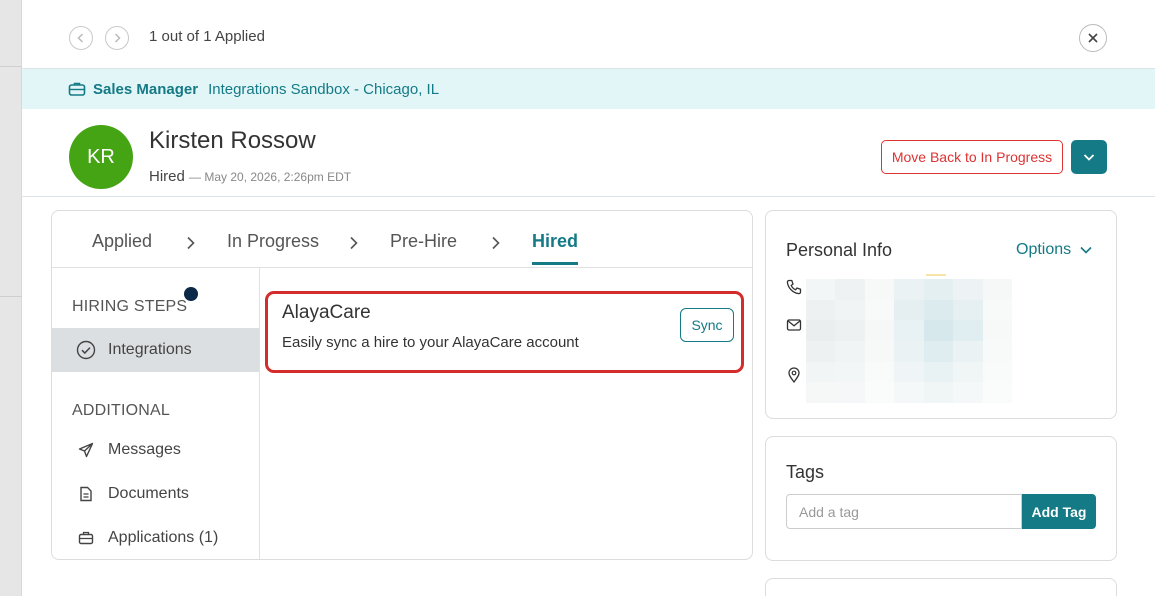 This screenshot has width=1155, height=596. What do you see at coordinates (839, 250) in the screenshot?
I see `personal-info-title: Personal Info` at bounding box center [839, 250].